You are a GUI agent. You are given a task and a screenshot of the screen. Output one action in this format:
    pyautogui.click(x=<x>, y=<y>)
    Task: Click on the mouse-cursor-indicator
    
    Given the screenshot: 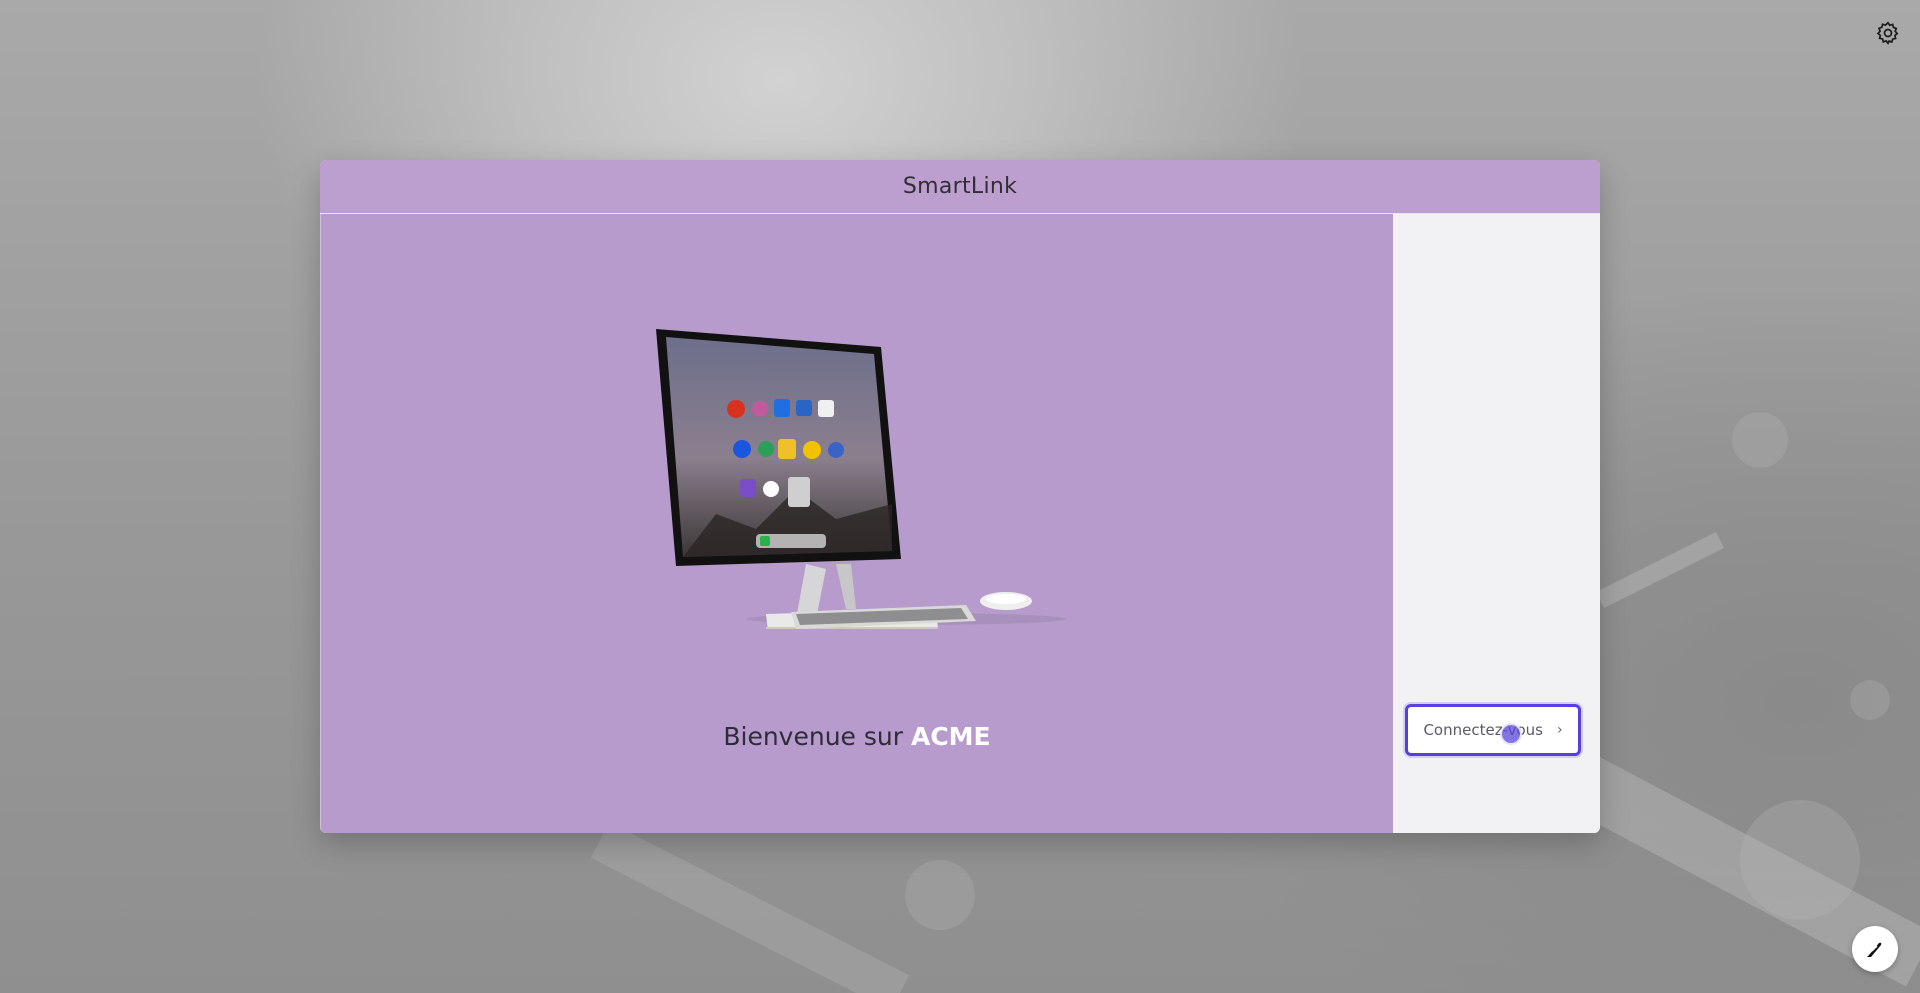 What is the action you would take?
    pyautogui.click(x=1511, y=734)
    